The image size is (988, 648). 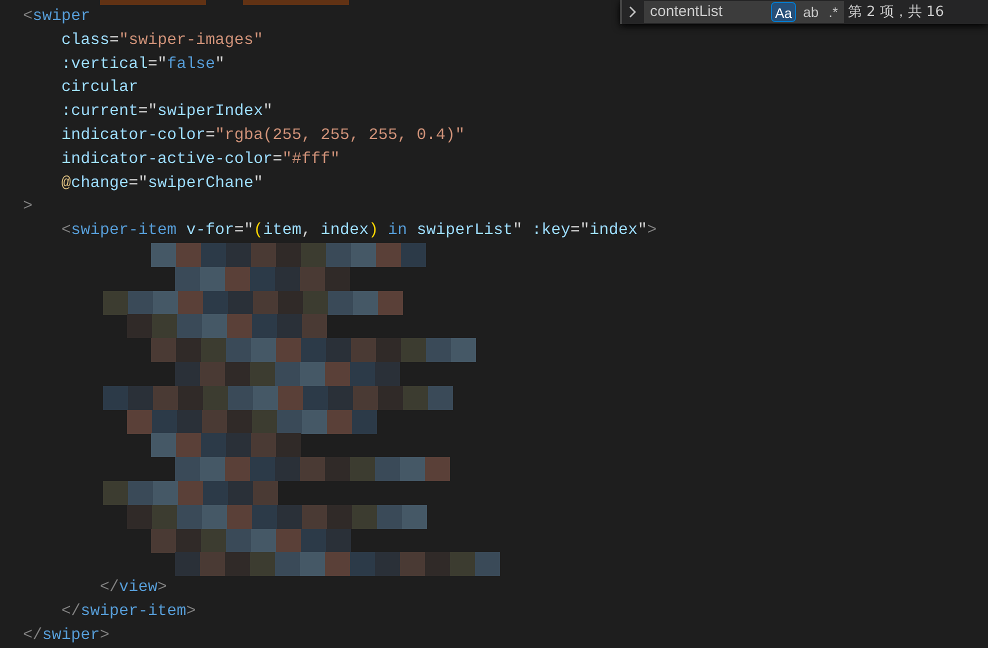 What do you see at coordinates (56, 16) in the screenshot?
I see `code-line: <swiper` at bounding box center [56, 16].